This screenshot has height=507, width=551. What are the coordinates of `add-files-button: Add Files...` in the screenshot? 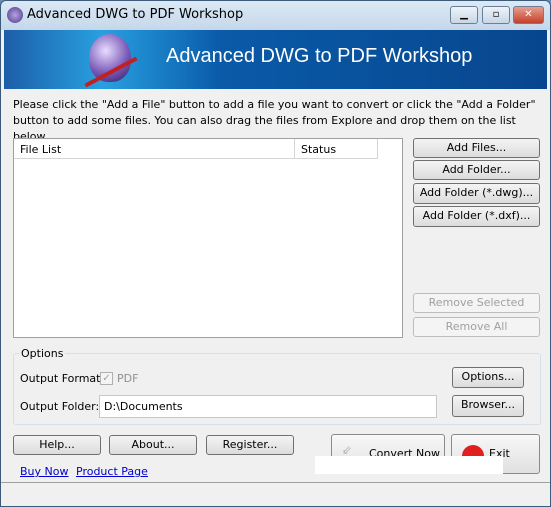 It's located at (476, 148).